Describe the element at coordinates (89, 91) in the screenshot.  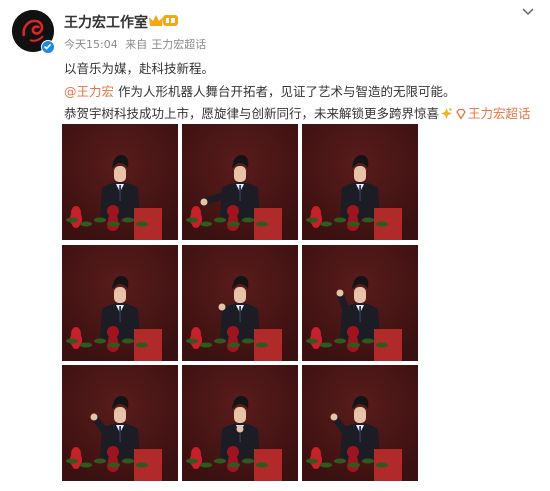
I see `mention-link: @王力宏` at that location.